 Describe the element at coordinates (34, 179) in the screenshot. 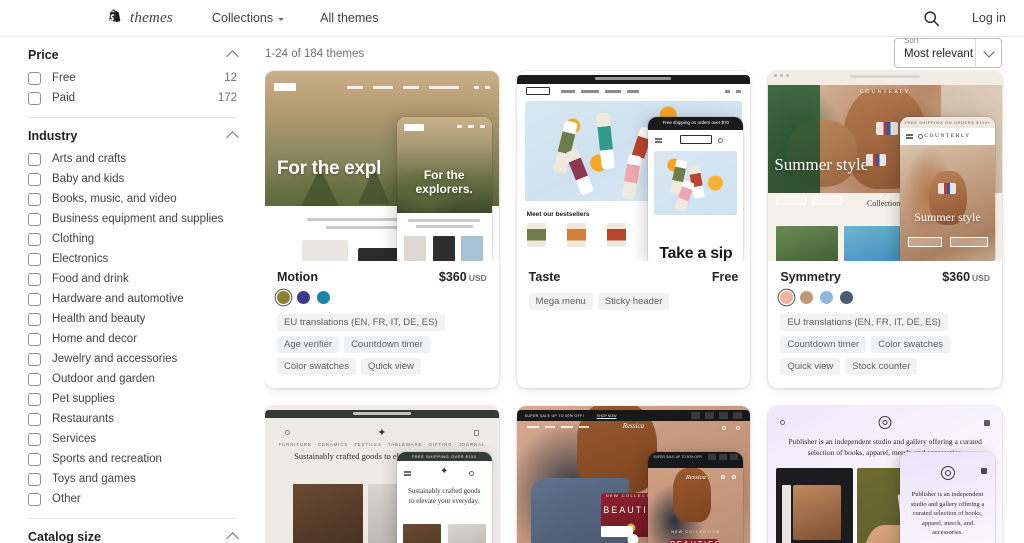

I see `checkbox-baby-and-kids` at that location.